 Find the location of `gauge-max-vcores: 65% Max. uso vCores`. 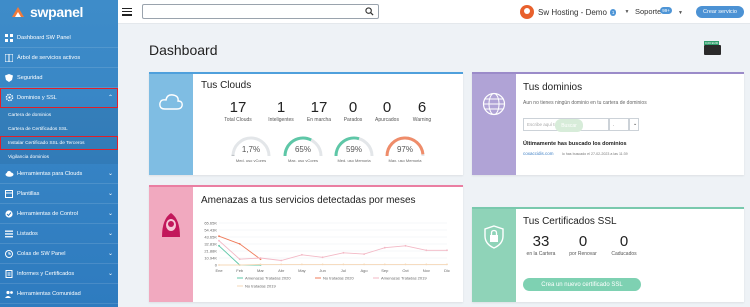

gauge-max-vcores: 65% Max. uso vCores is located at coordinates (303, 148).